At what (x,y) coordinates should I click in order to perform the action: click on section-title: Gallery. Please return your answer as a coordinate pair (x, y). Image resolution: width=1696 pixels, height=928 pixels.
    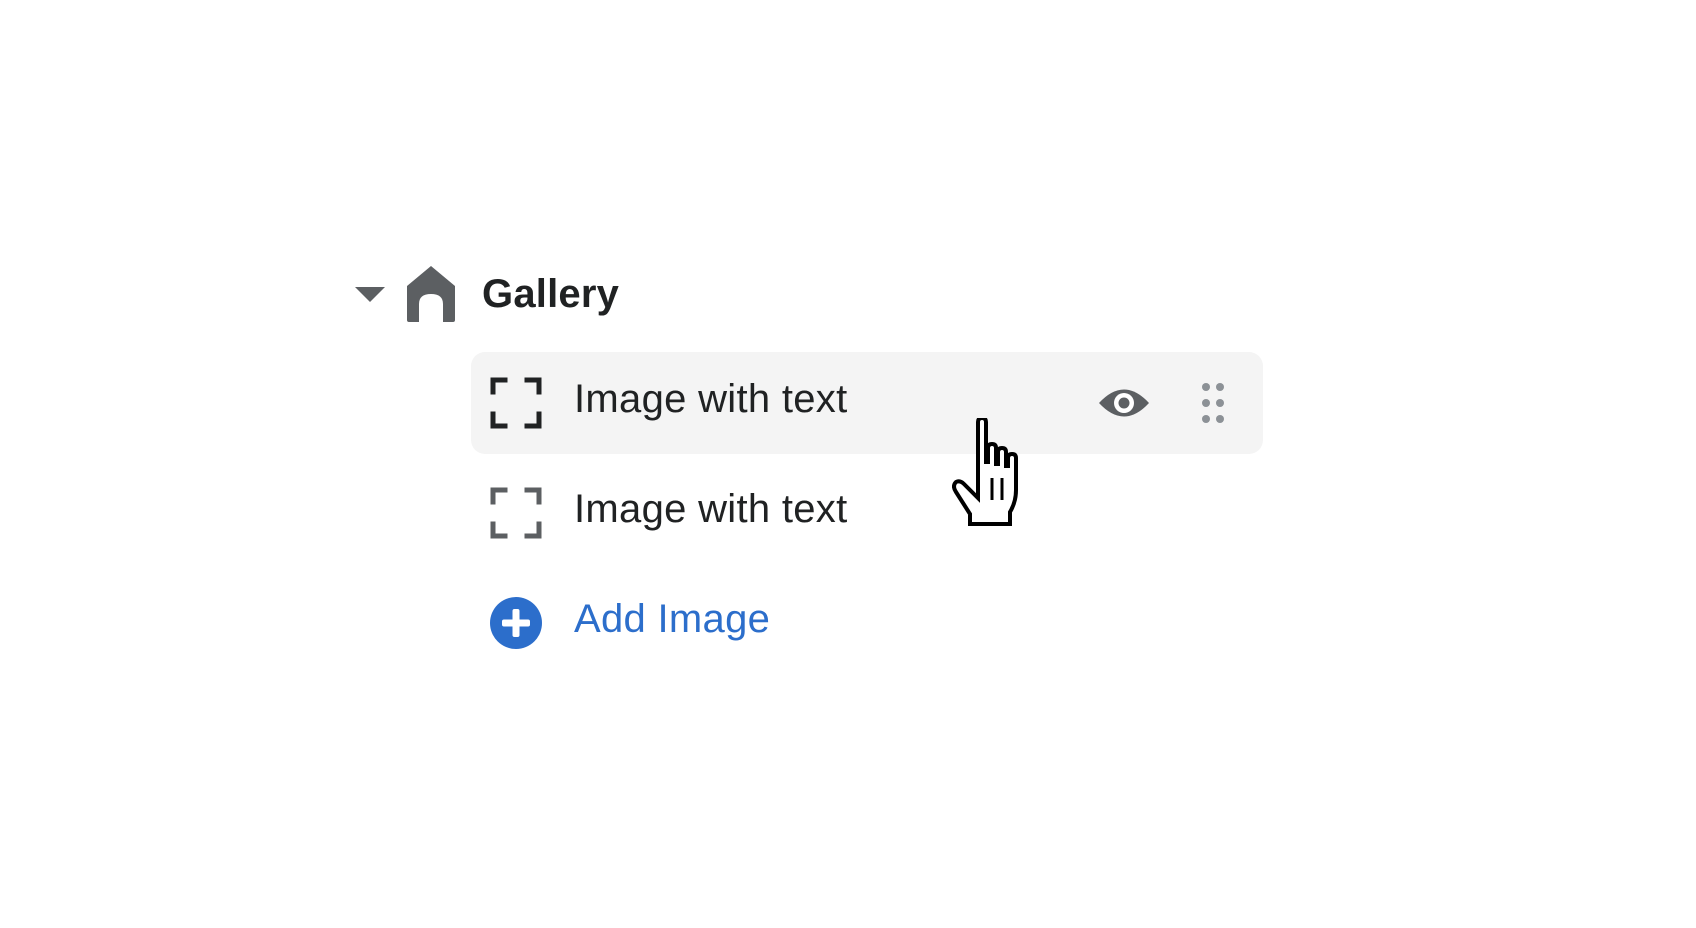
    Looking at the image, I should click on (551, 293).